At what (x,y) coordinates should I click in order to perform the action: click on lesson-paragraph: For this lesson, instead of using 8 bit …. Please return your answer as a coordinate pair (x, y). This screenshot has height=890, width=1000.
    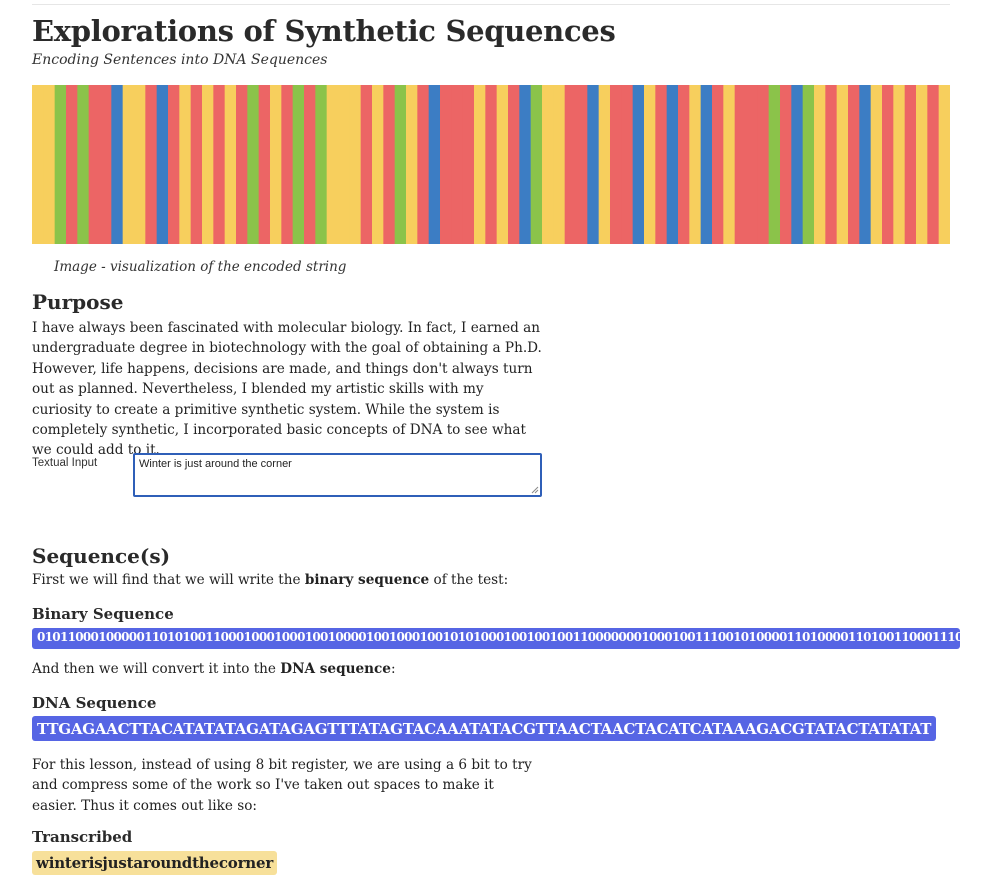
    Looking at the image, I should click on (282, 785).